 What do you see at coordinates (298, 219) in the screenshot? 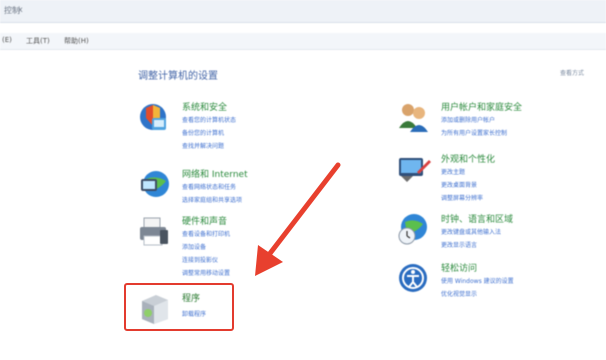
I see `annotation-arrow` at bounding box center [298, 219].